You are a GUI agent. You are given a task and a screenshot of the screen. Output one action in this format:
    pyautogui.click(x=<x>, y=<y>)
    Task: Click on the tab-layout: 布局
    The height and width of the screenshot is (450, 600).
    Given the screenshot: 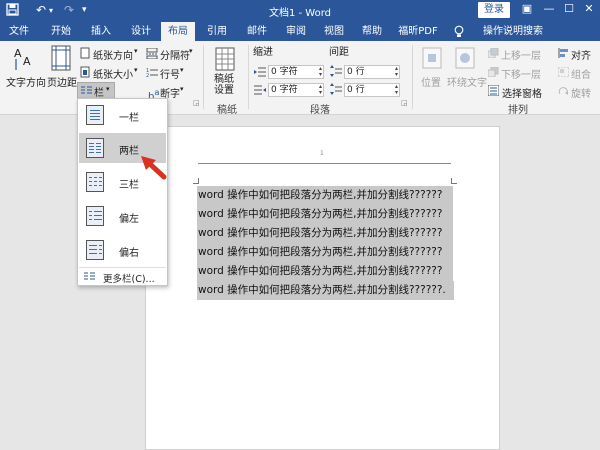 What is the action you would take?
    pyautogui.click(x=178, y=31)
    